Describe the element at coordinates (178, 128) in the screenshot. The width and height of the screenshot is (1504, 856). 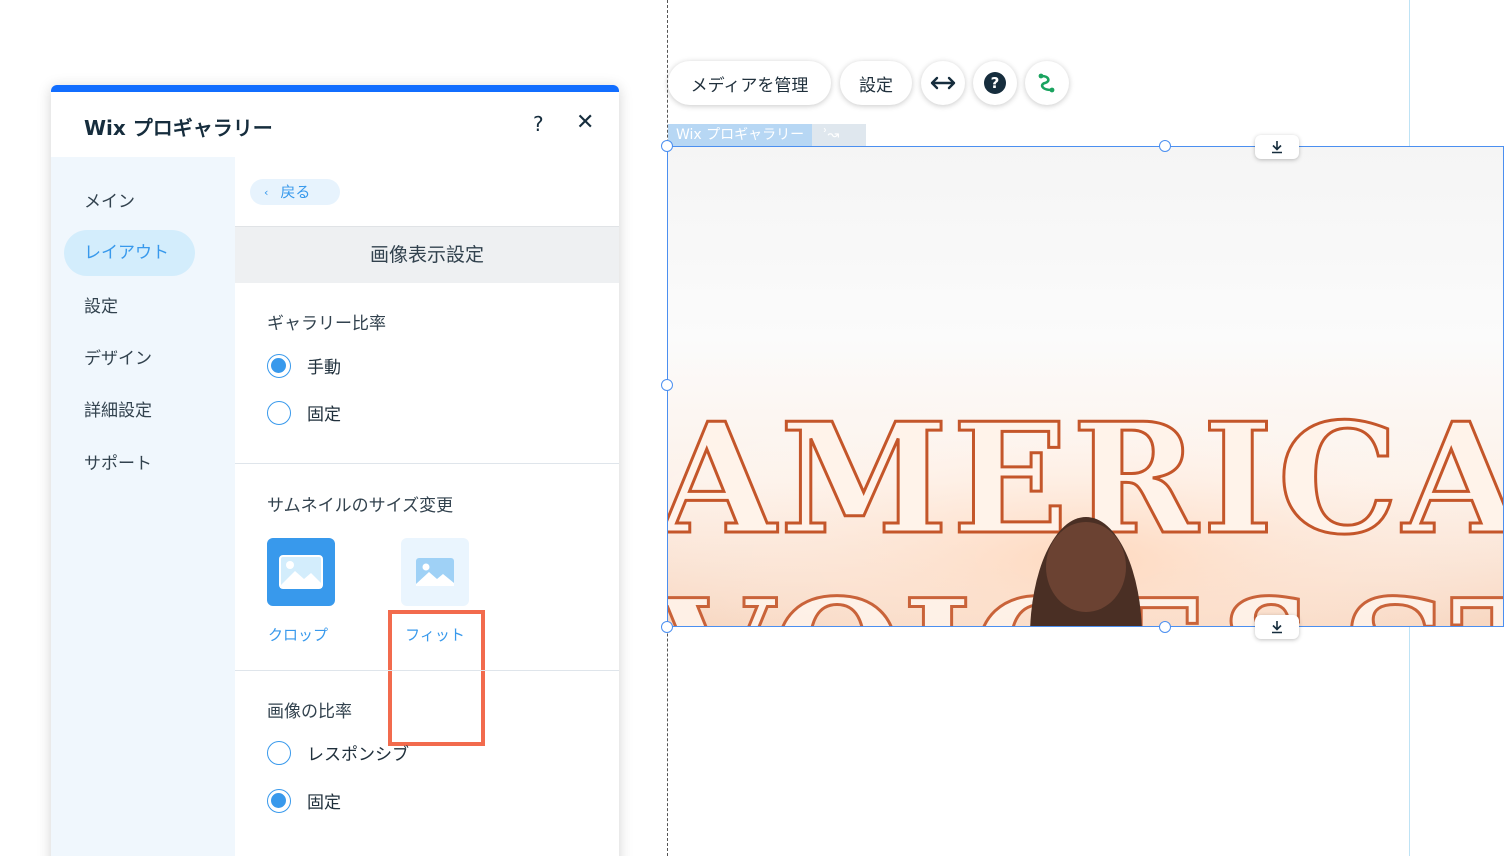
I see `panel-title: Wix プロギャラリー` at that location.